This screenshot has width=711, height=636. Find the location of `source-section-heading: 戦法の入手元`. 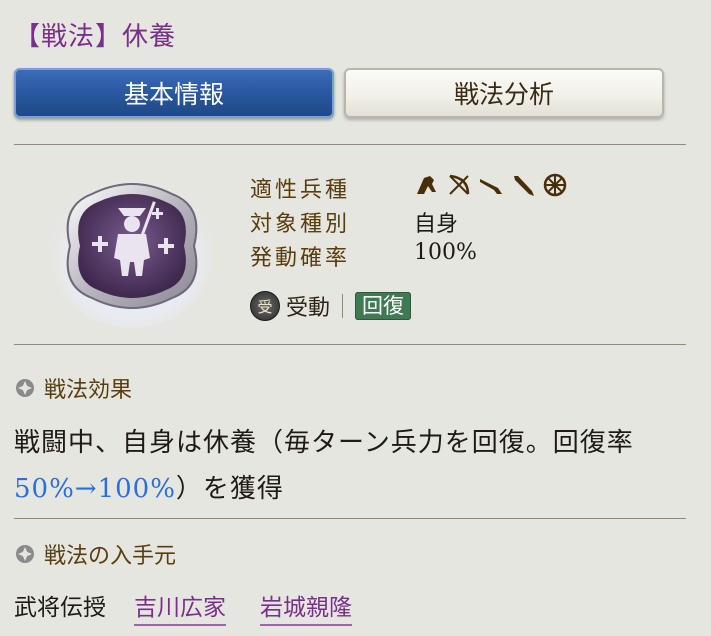

source-section-heading: 戦法の入手元 is located at coordinates (95, 554).